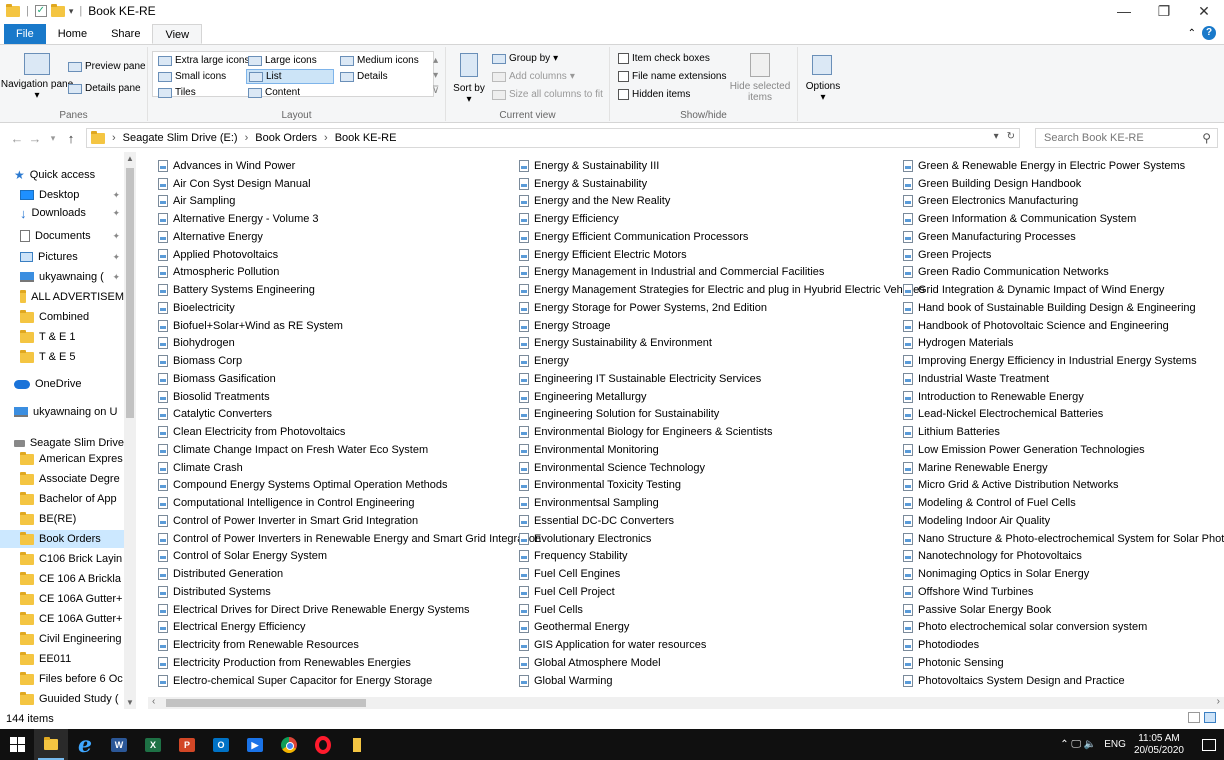 This screenshot has height=760, width=1224. I want to click on add-columns-button: Add columns ▾, so click(533, 76).